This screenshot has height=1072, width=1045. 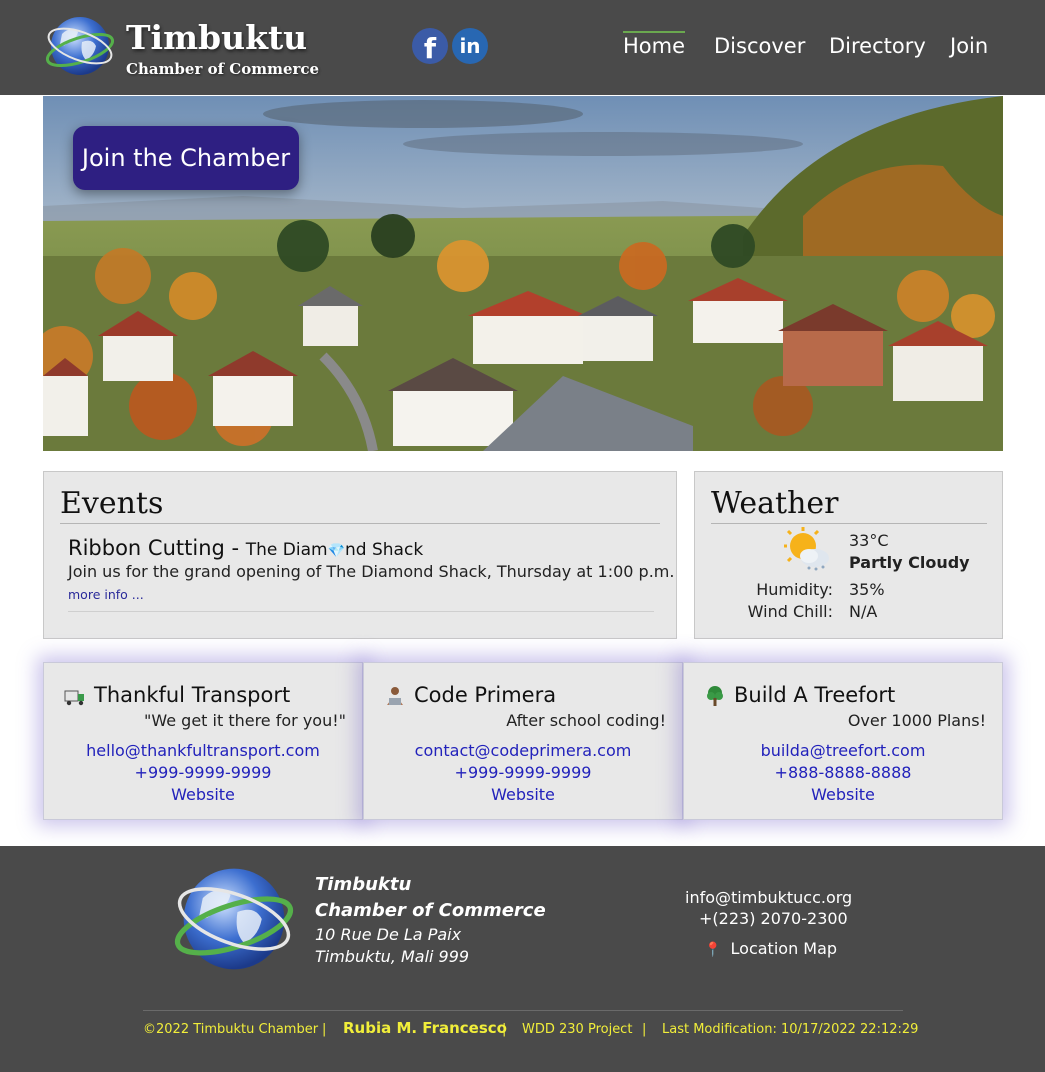 What do you see at coordinates (790, 1029) in the screenshot?
I see `footer-last-modified: Last Modification: 10/17/2022 22:12:29` at bounding box center [790, 1029].